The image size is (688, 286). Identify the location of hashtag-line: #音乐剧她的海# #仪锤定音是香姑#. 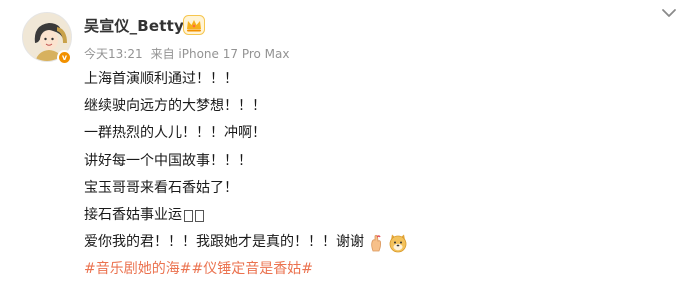
(246, 269).